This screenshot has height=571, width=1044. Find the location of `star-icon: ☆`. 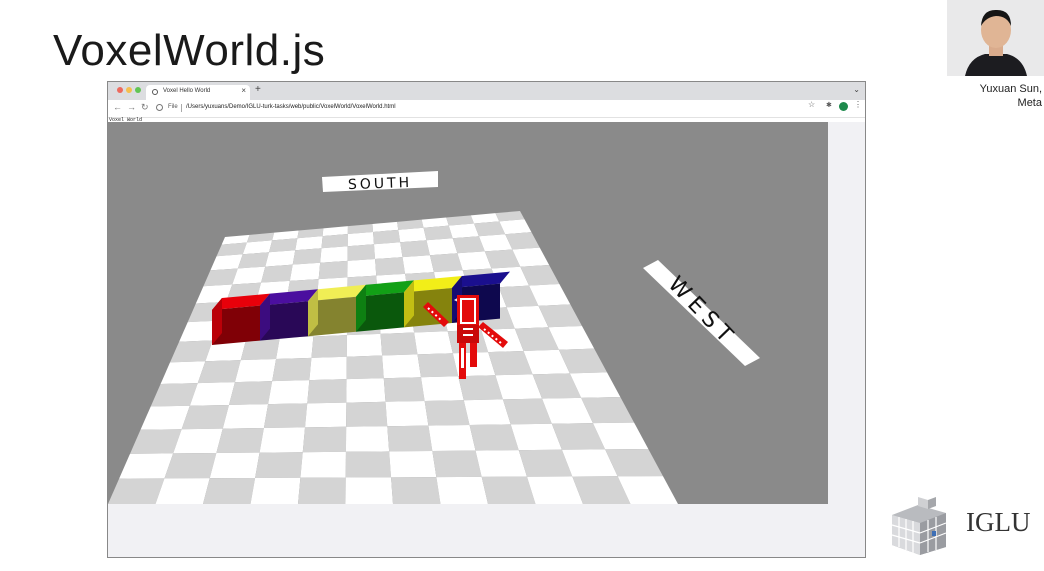

star-icon: ☆ is located at coordinates (811, 104).